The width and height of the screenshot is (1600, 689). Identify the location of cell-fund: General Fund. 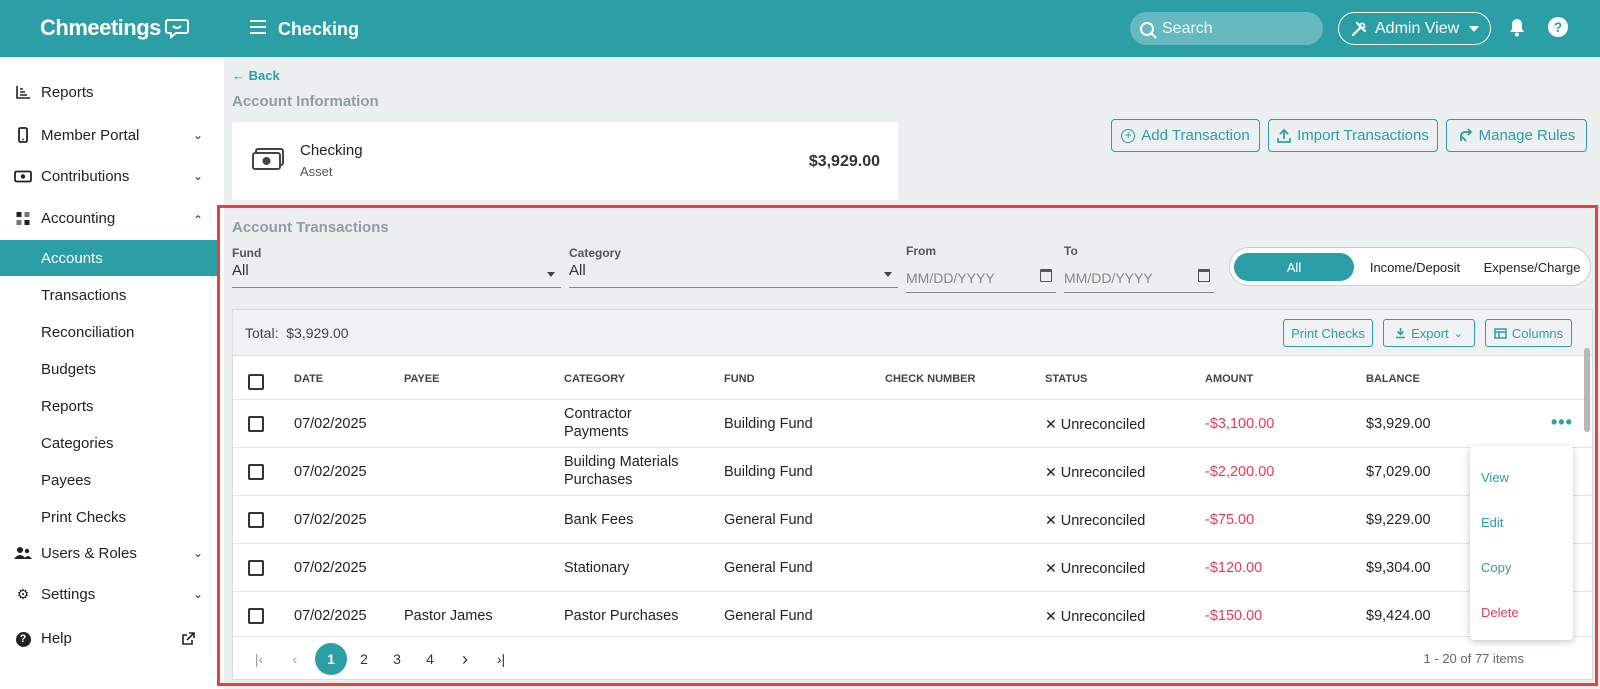
(768, 520).